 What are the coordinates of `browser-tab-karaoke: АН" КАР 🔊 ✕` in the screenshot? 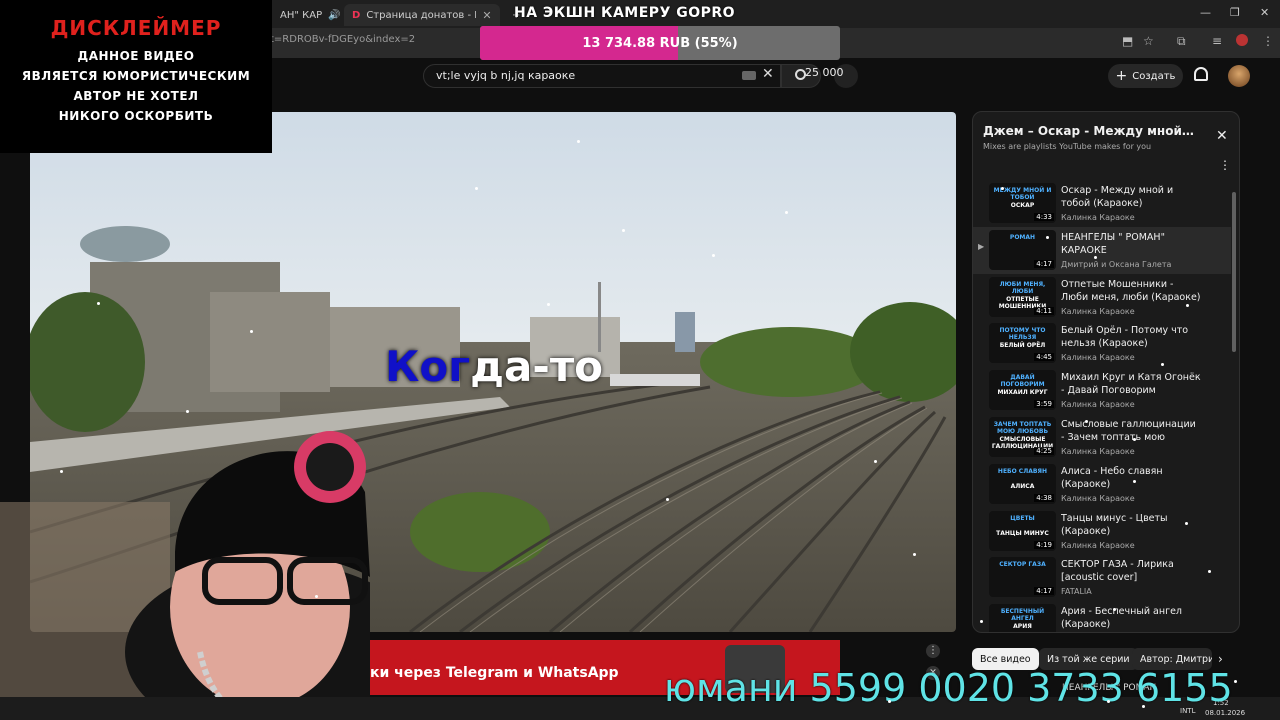 It's located at (308, 15).